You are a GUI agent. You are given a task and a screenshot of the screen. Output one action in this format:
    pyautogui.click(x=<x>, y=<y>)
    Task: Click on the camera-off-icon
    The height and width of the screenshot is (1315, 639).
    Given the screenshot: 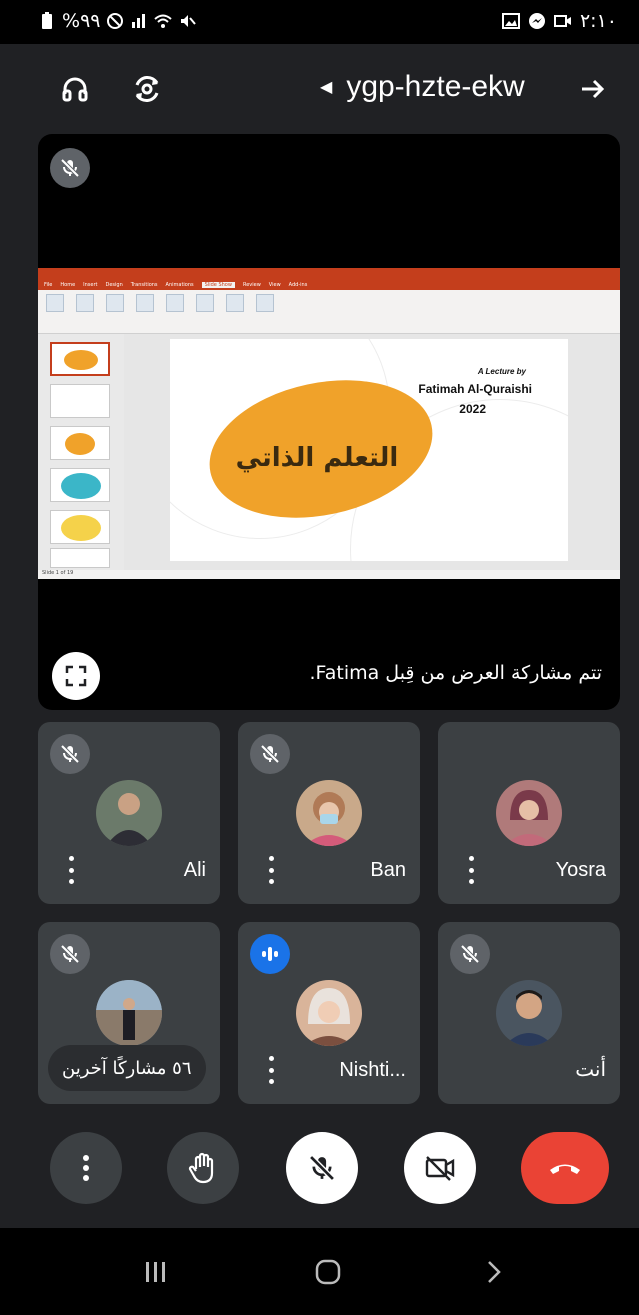 What is the action you would take?
    pyautogui.click(x=440, y=1168)
    